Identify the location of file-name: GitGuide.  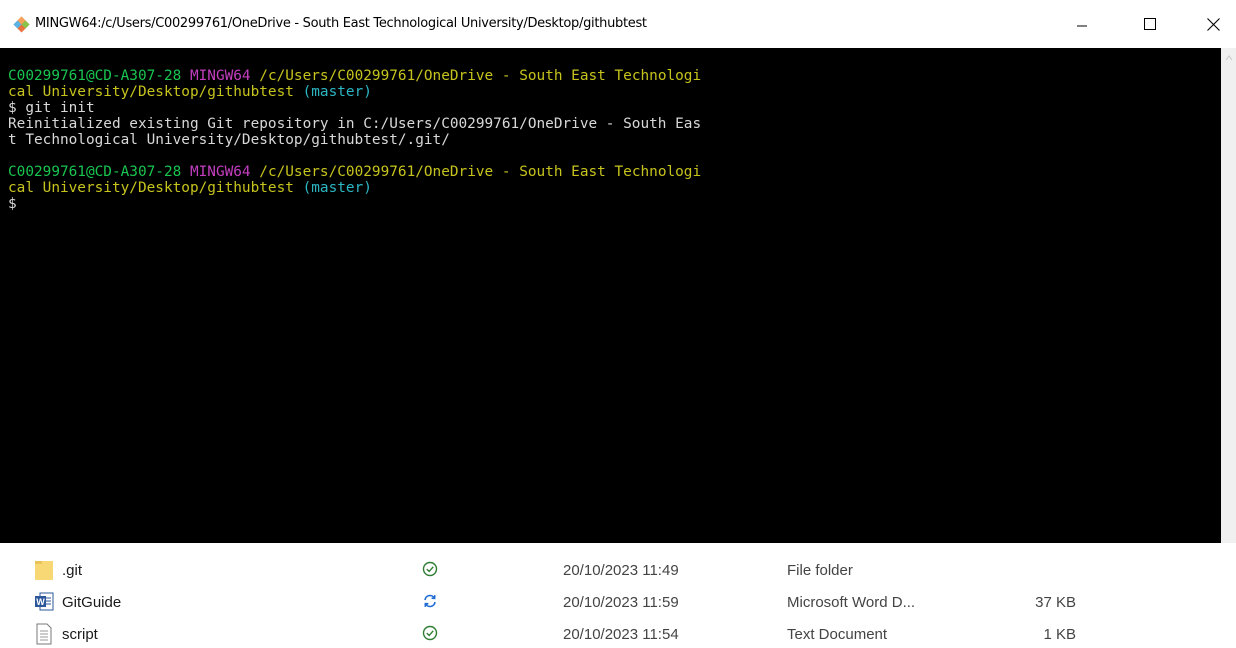
(92, 602).